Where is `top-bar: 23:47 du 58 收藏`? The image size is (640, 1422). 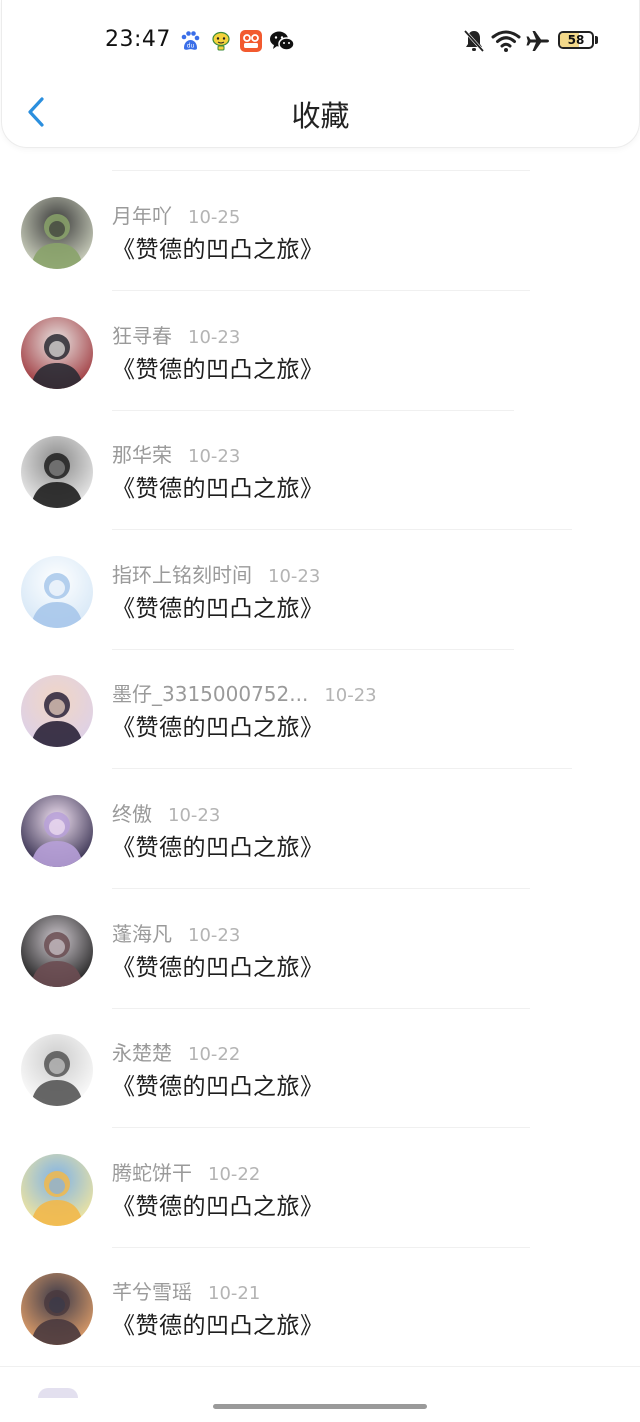 top-bar: 23:47 du 58 收藏 is located at coordinates (320, 74).